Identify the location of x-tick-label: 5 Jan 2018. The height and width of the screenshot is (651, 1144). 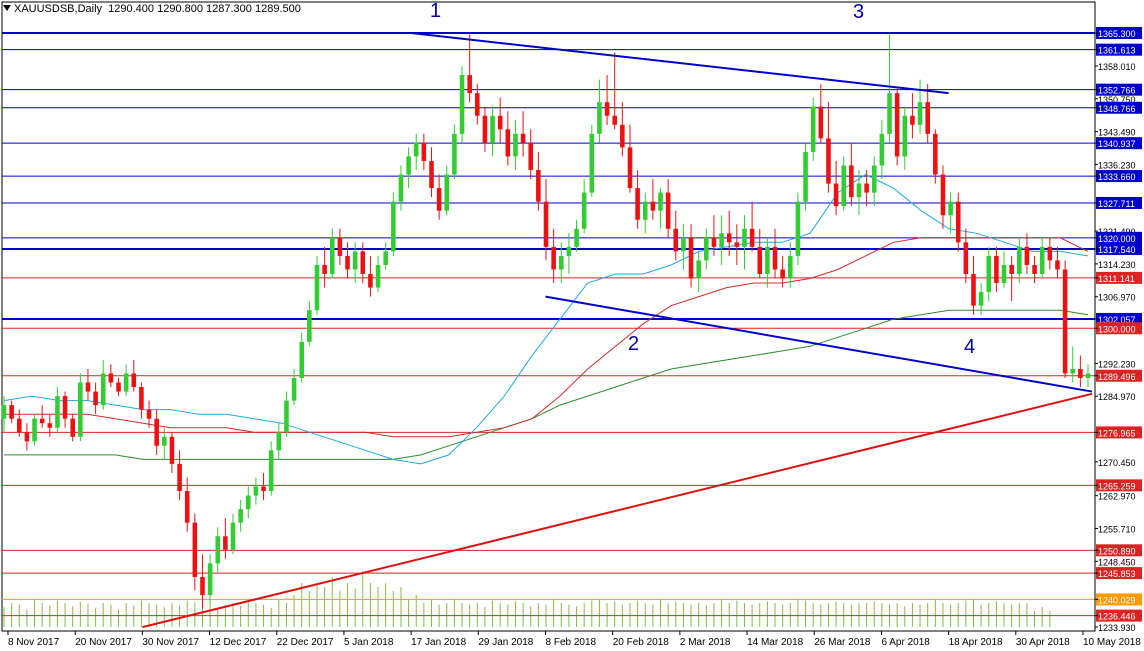
(369, 642).